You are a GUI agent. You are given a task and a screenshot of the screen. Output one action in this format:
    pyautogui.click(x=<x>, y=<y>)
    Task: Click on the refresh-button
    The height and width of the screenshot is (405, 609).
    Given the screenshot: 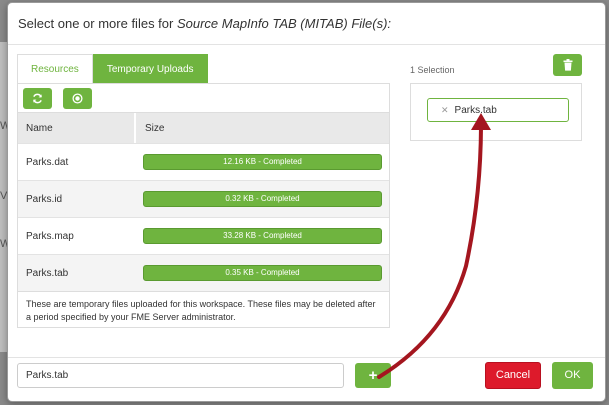 What is the action you would take?
    pyautogui.click(x=37, y=98)
    